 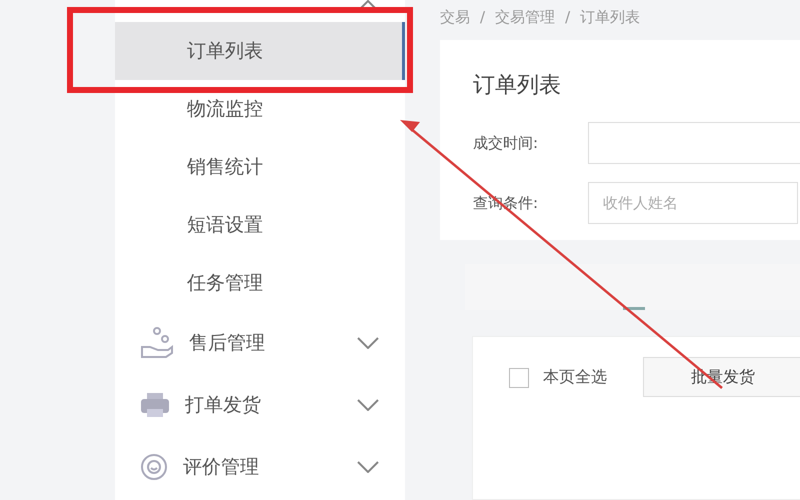 What do you see at coordinates (517, 86) in the screenshot?
I see `page-title: 订单列表` at bounding box center [517, 86].